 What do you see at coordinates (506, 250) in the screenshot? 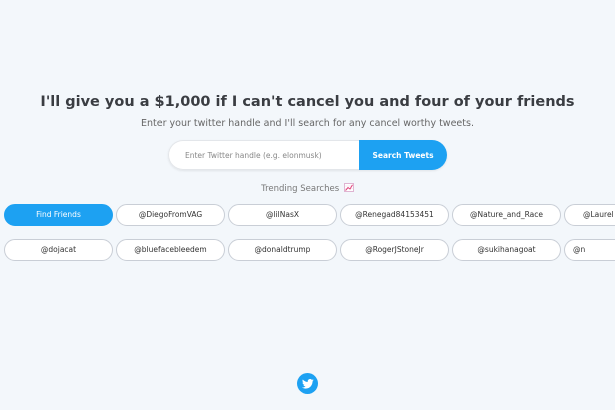
I see `trending-chip: @sukihanagoat` at bounding box center [506, 250].